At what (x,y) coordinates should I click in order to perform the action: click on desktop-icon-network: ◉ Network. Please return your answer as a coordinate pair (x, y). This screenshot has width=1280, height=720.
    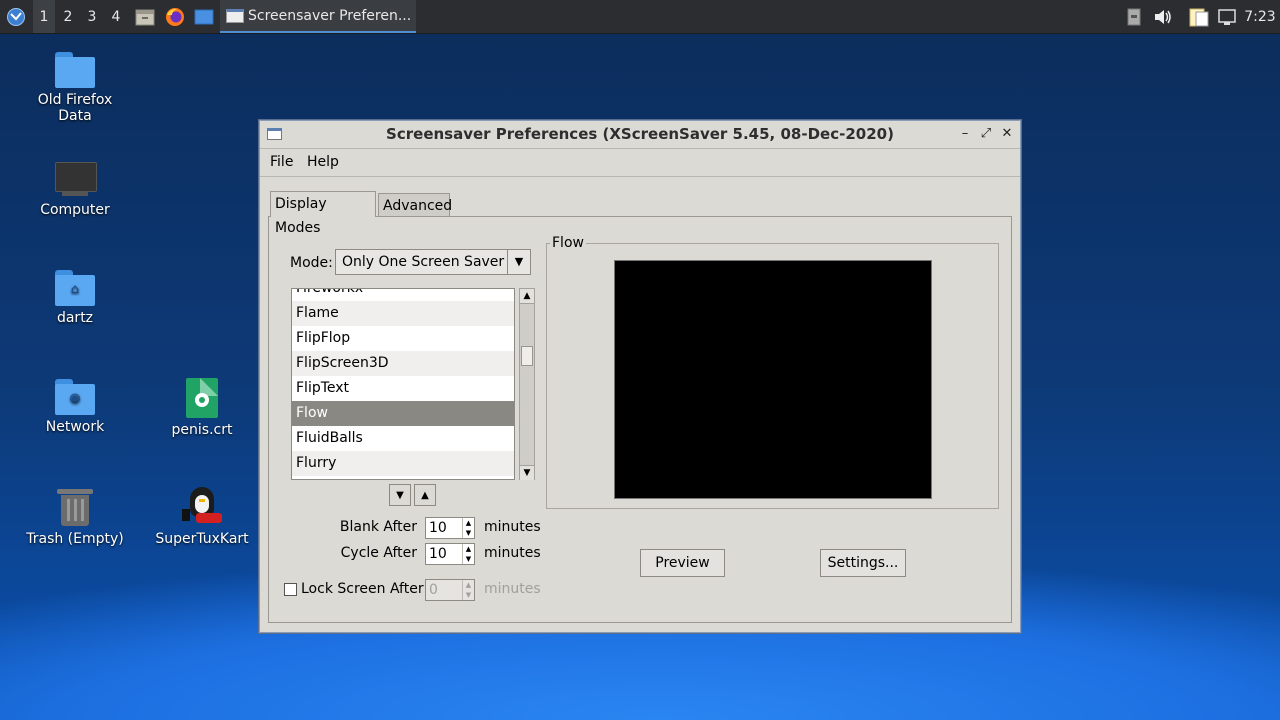
    Looking at the image, I should click on (75, 407).